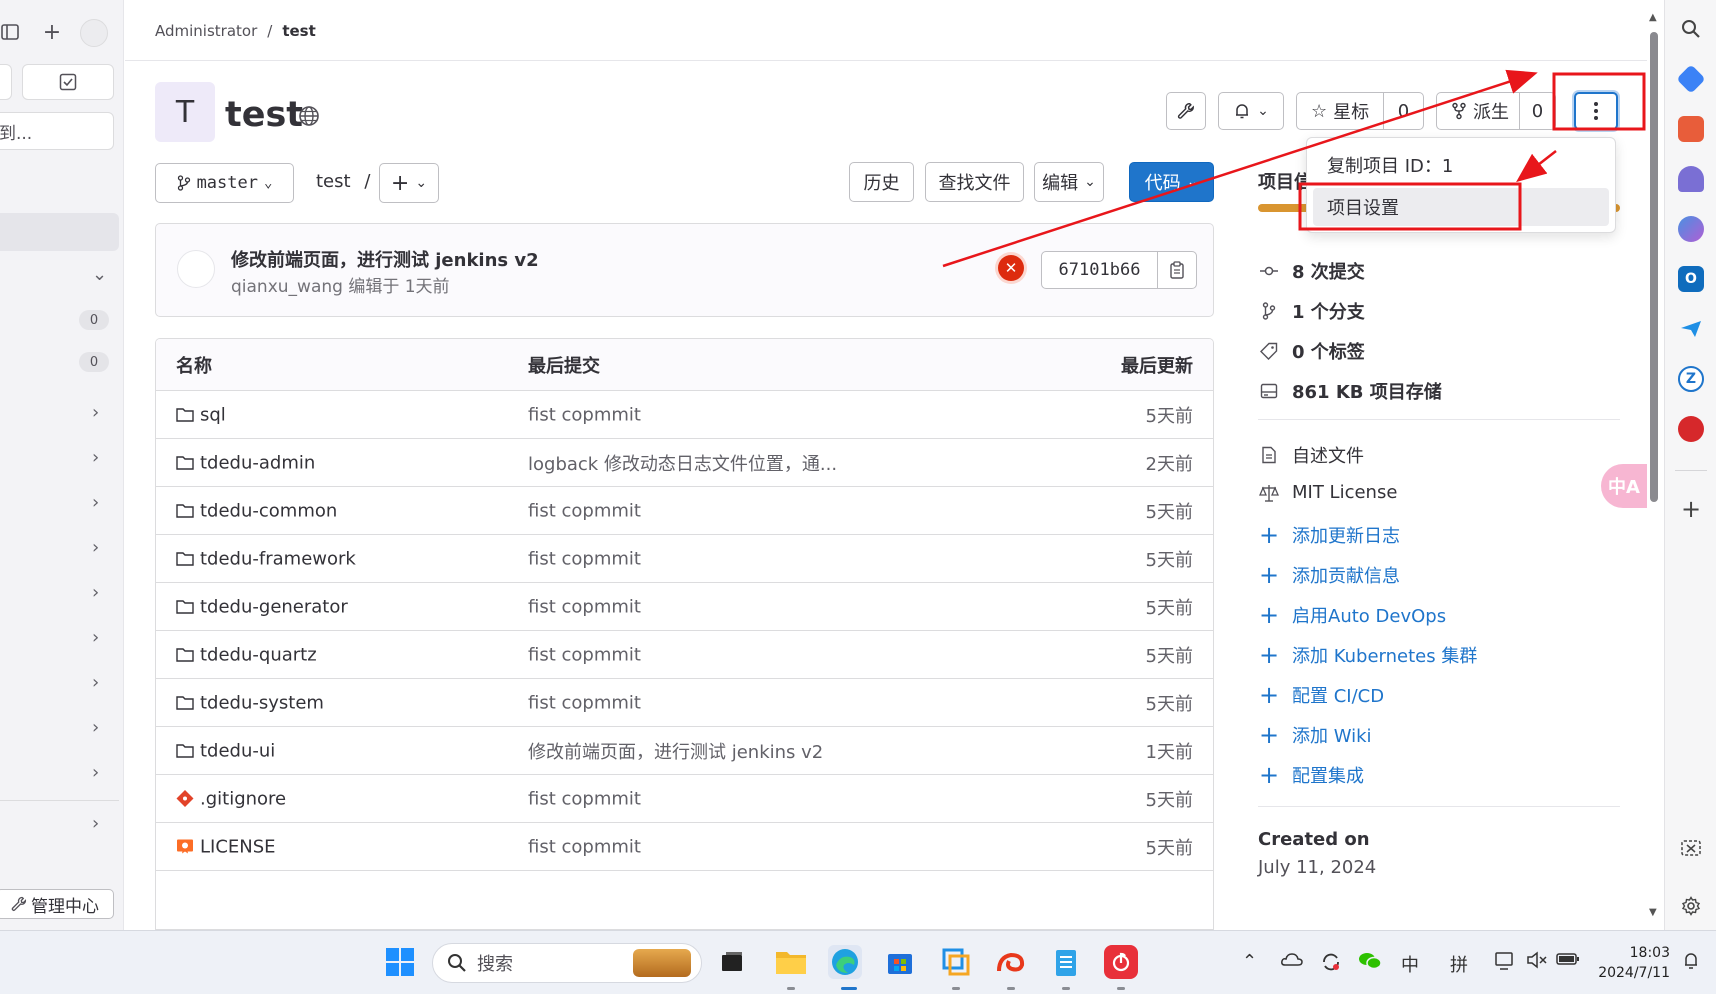 This screenshot has height=994, width=1716. I want to click on netease-music-icon, so click(1121, 962).